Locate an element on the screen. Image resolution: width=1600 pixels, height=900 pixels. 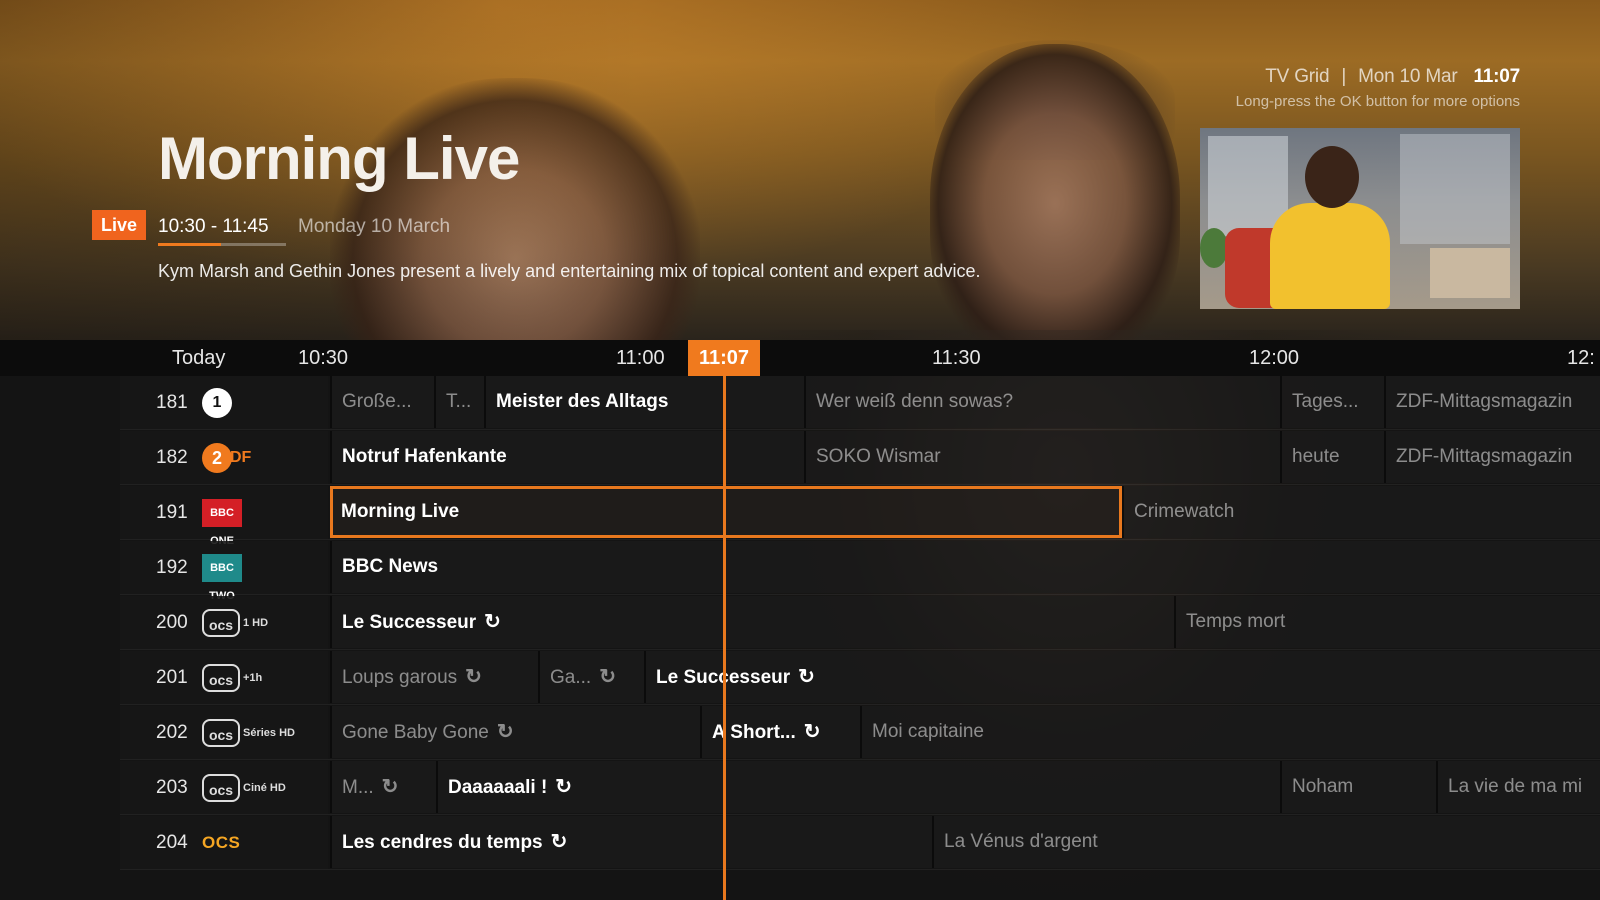
program-cell: La vie de ma mi is located at coordinates (1518, 787).